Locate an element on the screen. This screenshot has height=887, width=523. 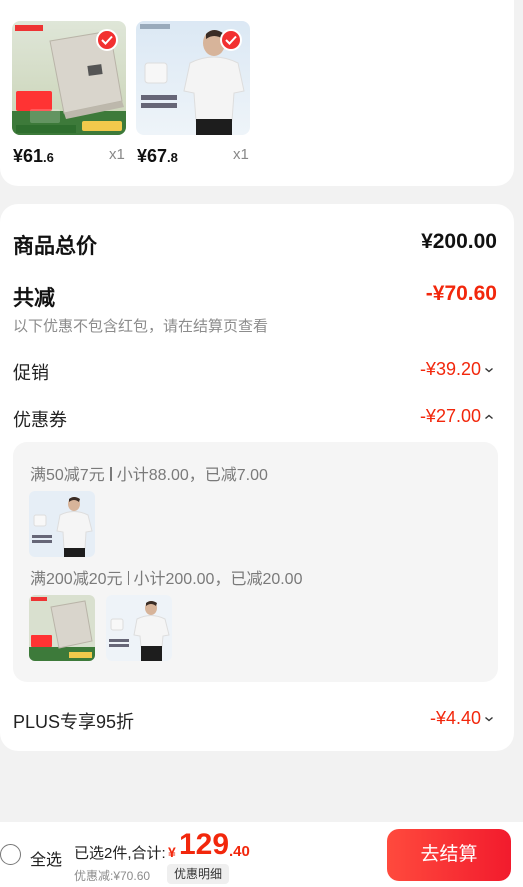
discount-summary: 优惠减:¥70.60 is located at coordinates (112, 876).